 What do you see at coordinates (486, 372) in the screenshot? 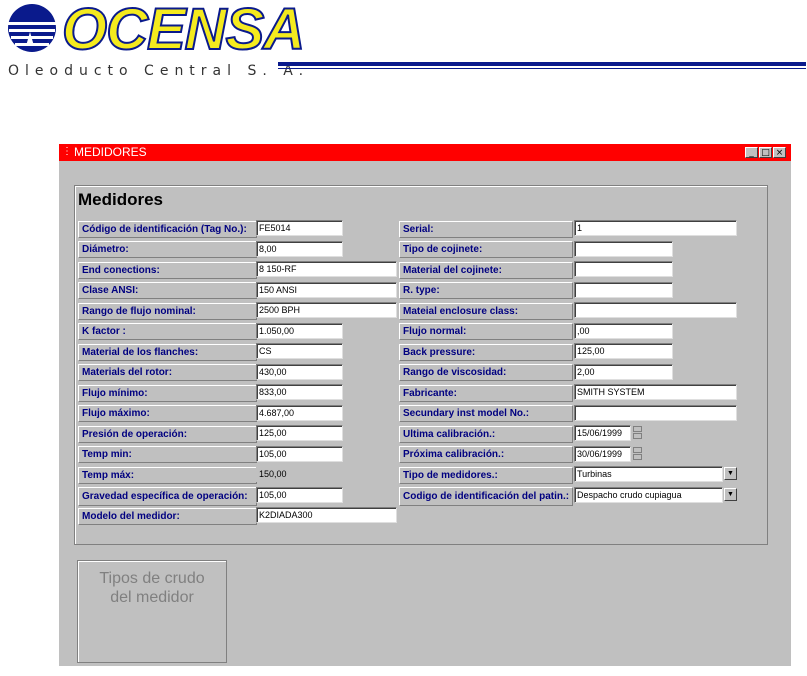
I see `label-rango-viscosidad: Rango de viscosidad:` at bounding box center [486, 372].